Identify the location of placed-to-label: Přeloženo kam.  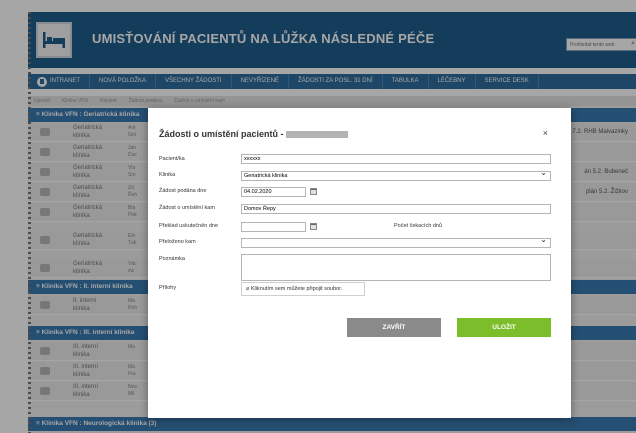
(177, 242).